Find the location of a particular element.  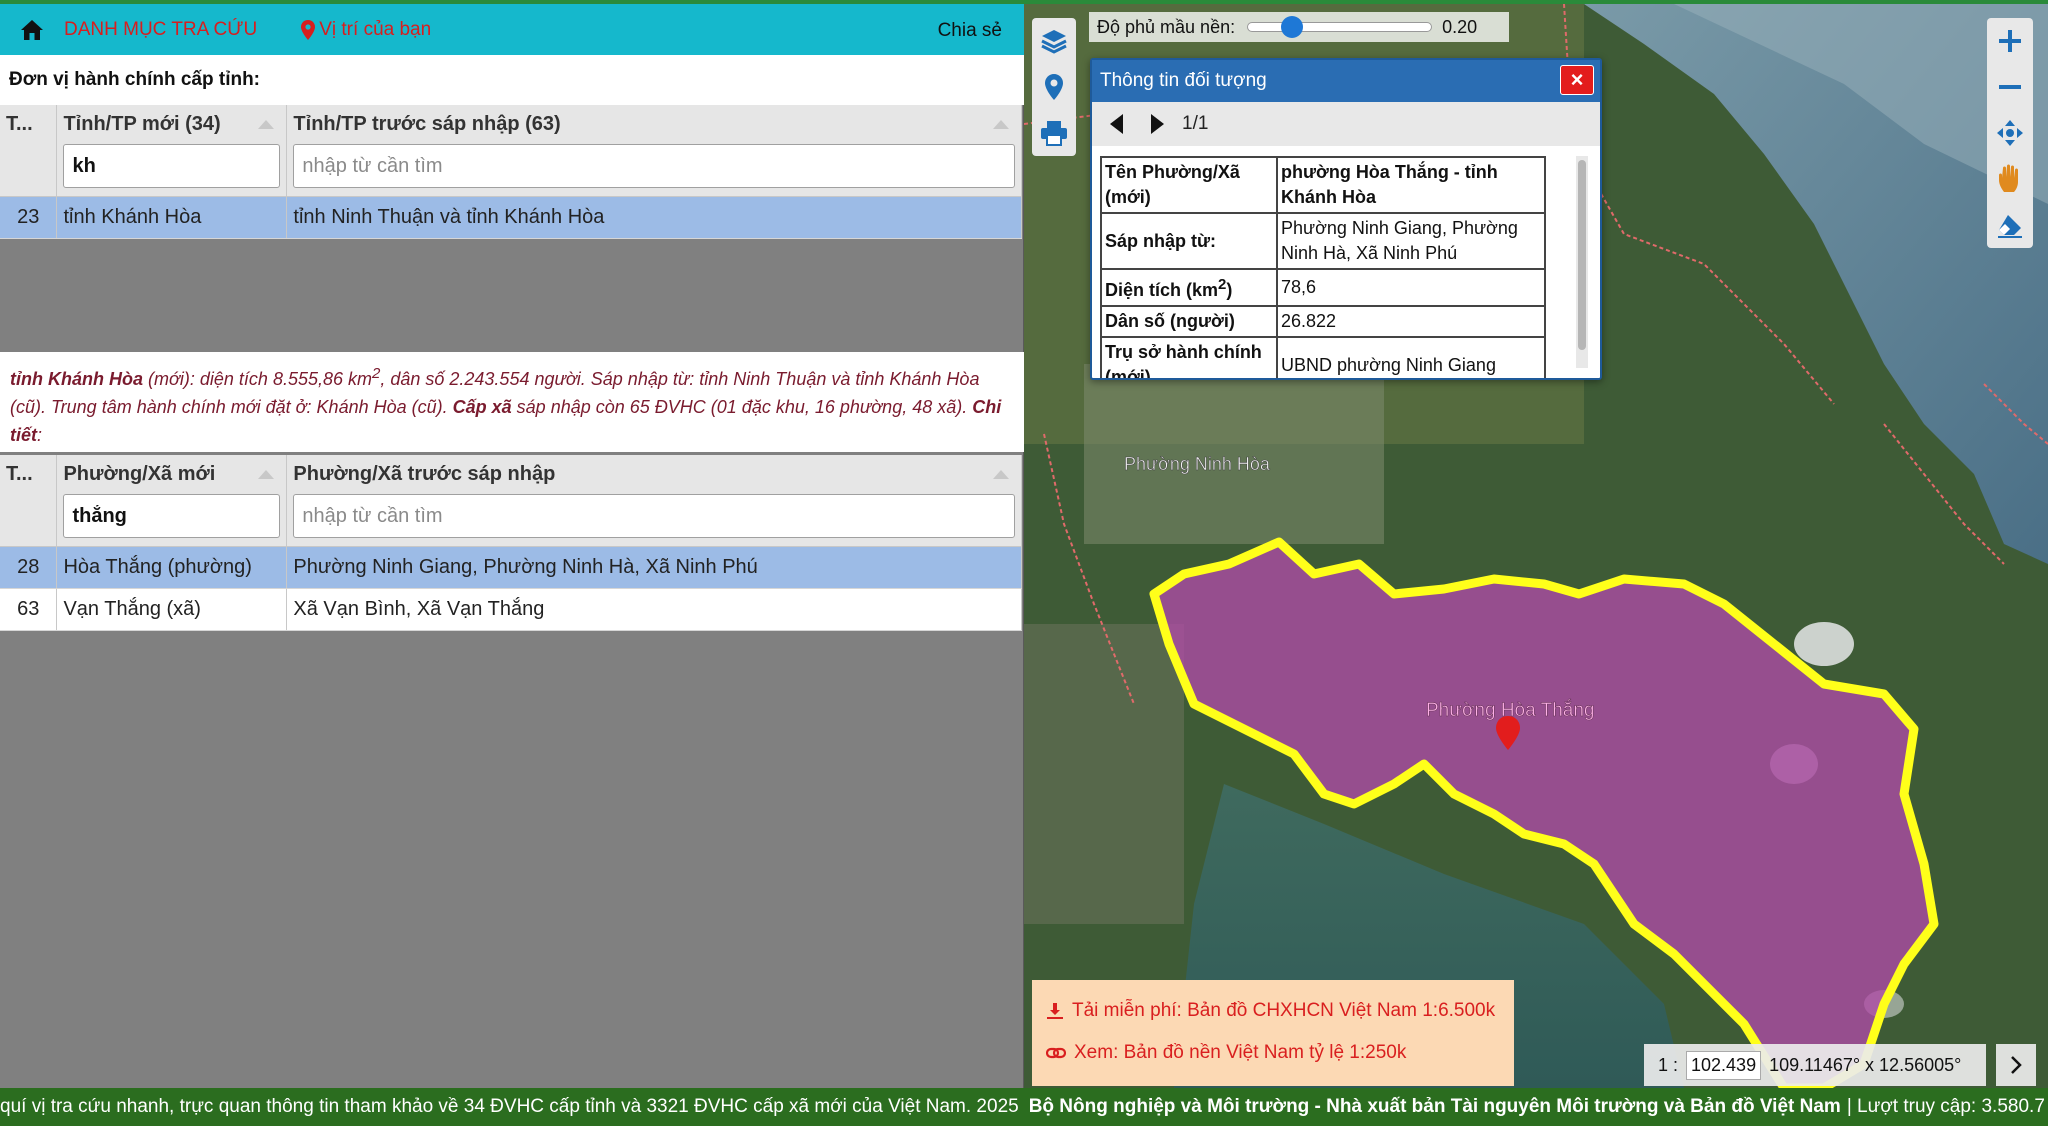

attribute-value: 78,6 is located at coordinates (1411, 287).